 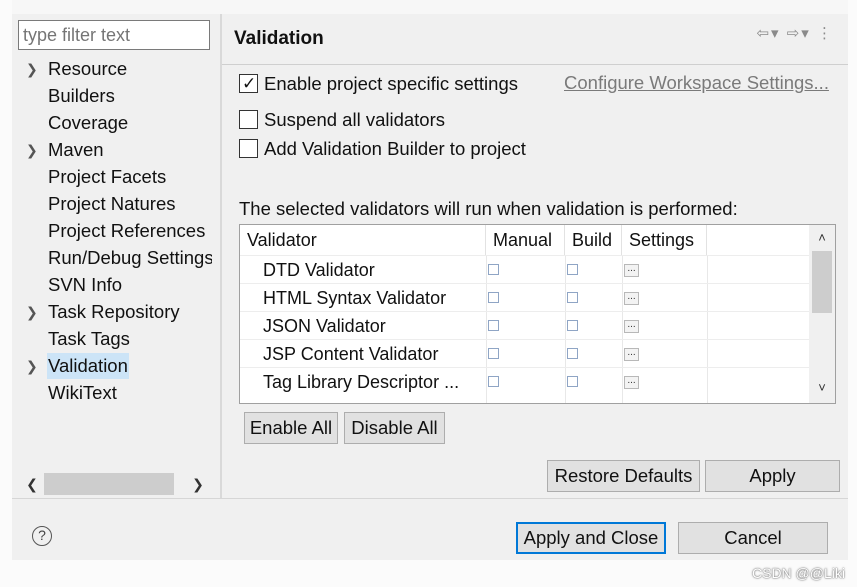 What do you see at coordinates (351, 354) in the screenshot?
I see `validator-name: JSP Content Validator` at bounding box center [351, 354].